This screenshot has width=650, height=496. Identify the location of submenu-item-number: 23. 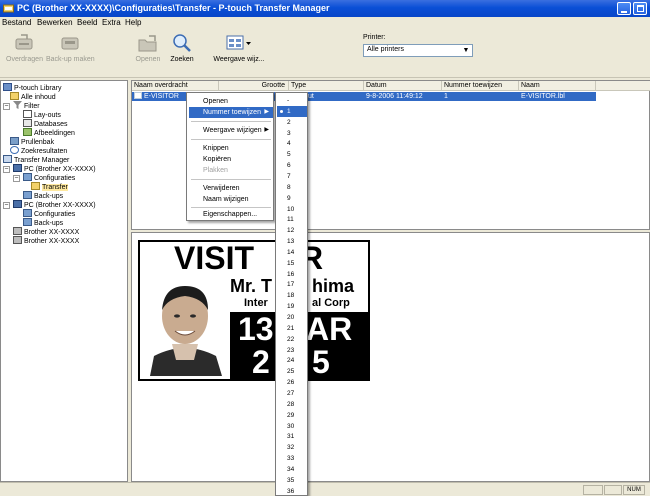
(292, 350).